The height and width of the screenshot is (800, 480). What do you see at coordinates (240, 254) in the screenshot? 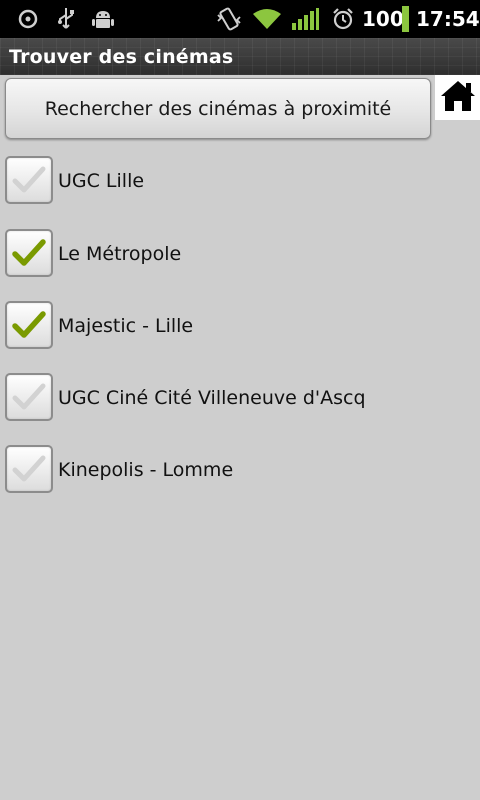
I see `cinema-list-item: Le Métropole` at bounding box center [240, 254].